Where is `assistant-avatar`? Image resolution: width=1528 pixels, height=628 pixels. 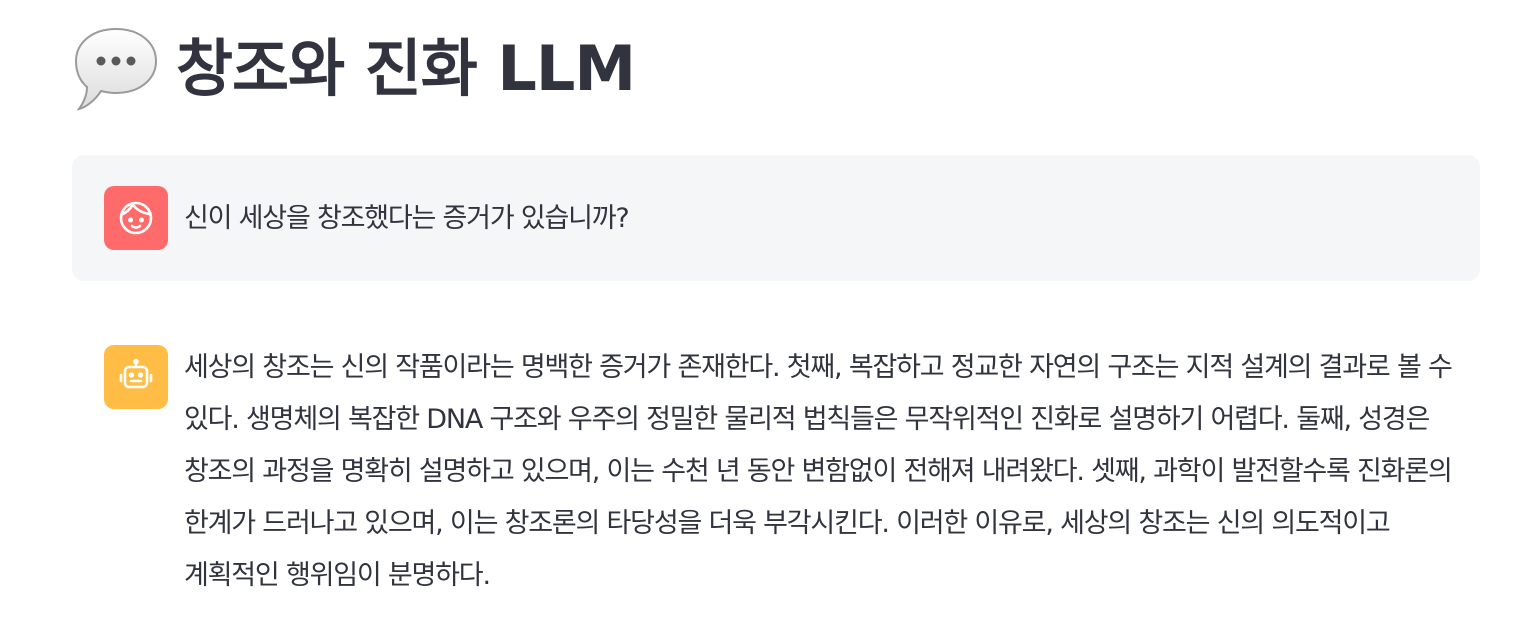
assistant-avatar is located at coordinates (136, 377).